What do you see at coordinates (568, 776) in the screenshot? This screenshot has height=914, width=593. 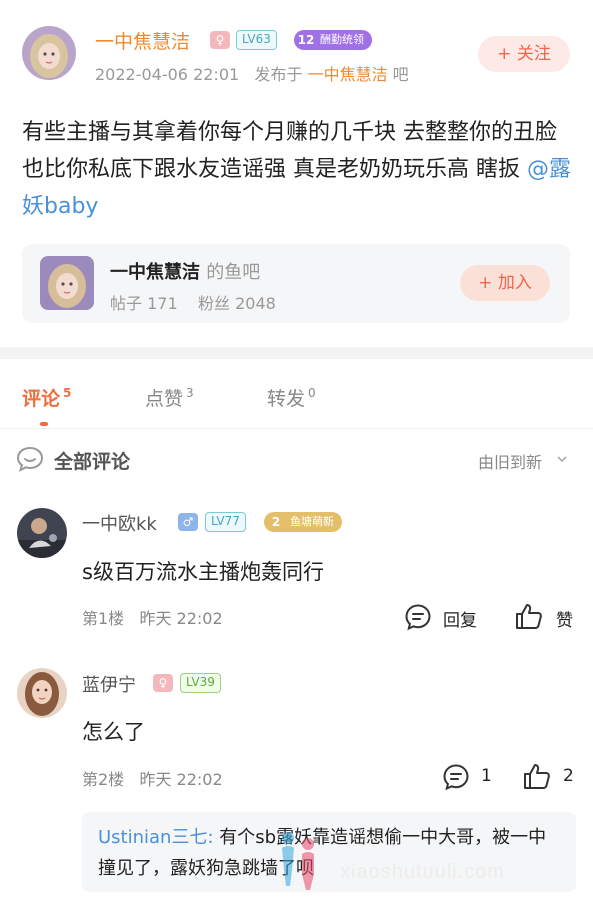 I see `like-count: 2` at bounding box center [568, 776].